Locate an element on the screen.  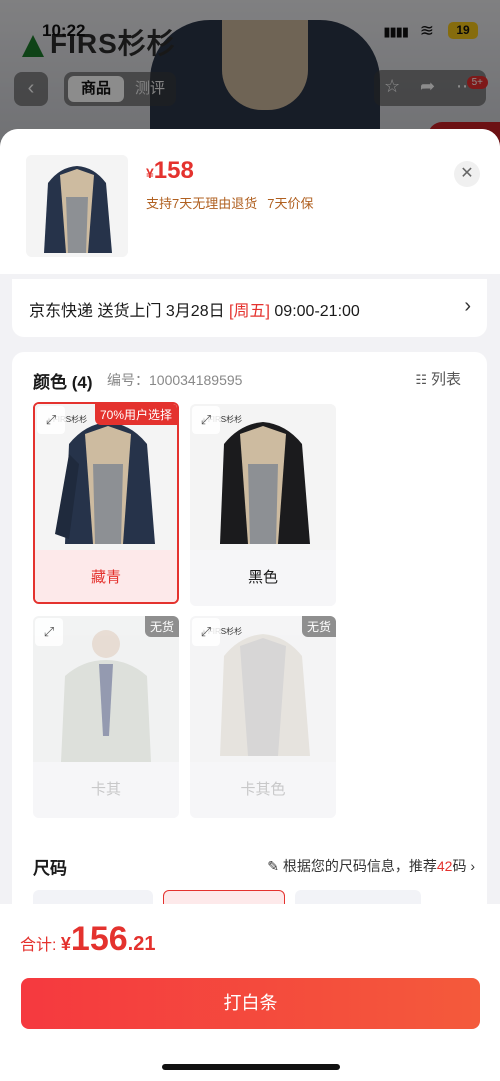
size-recommendation: ✎ 根据您的尺码信息，推荐42码 › is located at coordinates (371, 866).